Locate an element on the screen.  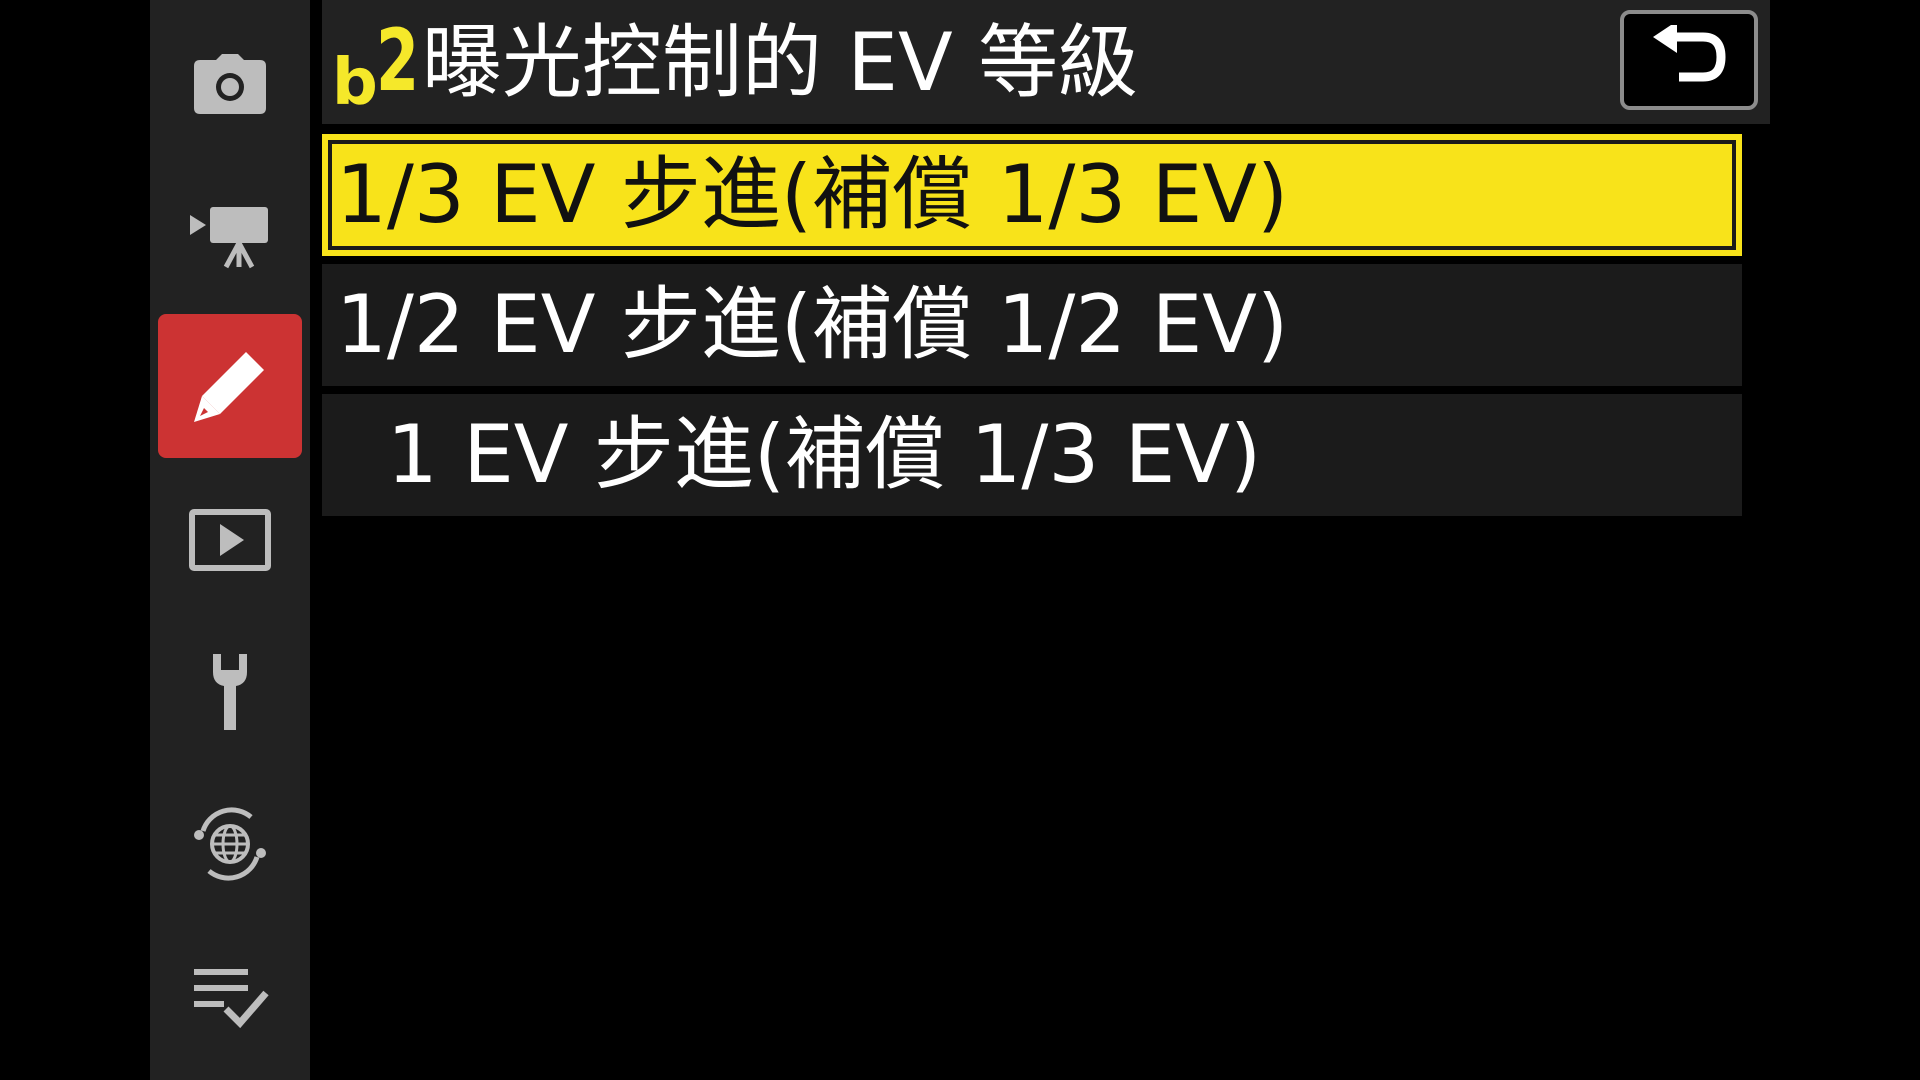
option-label: 1/3 EV 步進(補償 1/3 EV) is located at coordinates (812, 194).